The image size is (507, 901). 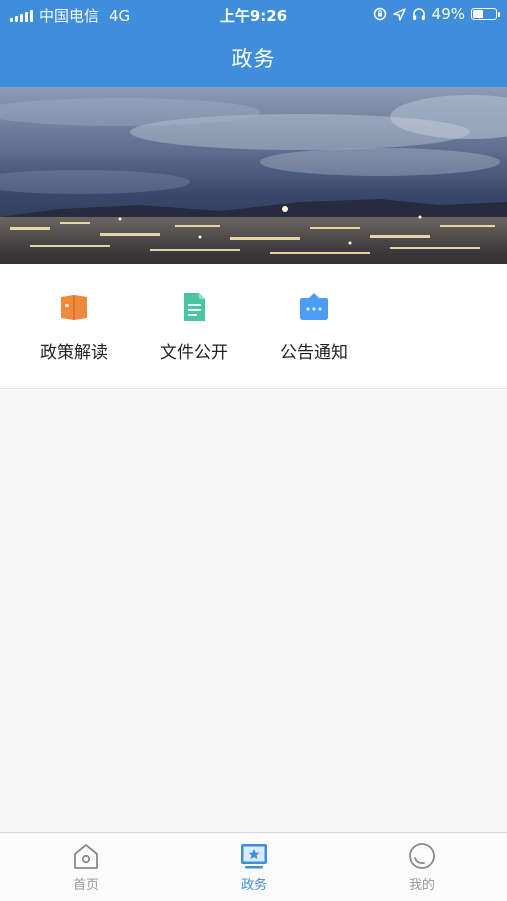 I want to click on battery-percent: 49%, so click(x=448, y=14).